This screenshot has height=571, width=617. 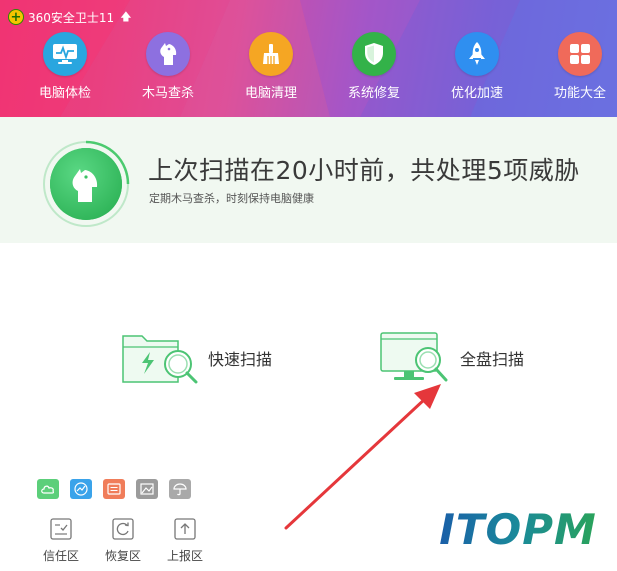 I want to click on tab-label: 优化加速, so click(x=476, y=93).